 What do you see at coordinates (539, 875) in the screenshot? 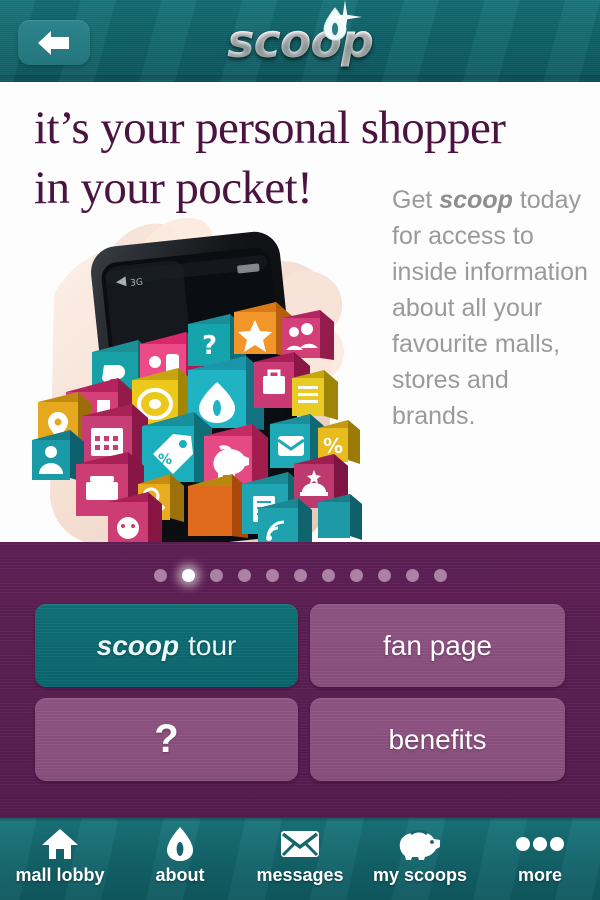
I see `nav-label-more: more` at bounding box center [539, 875].